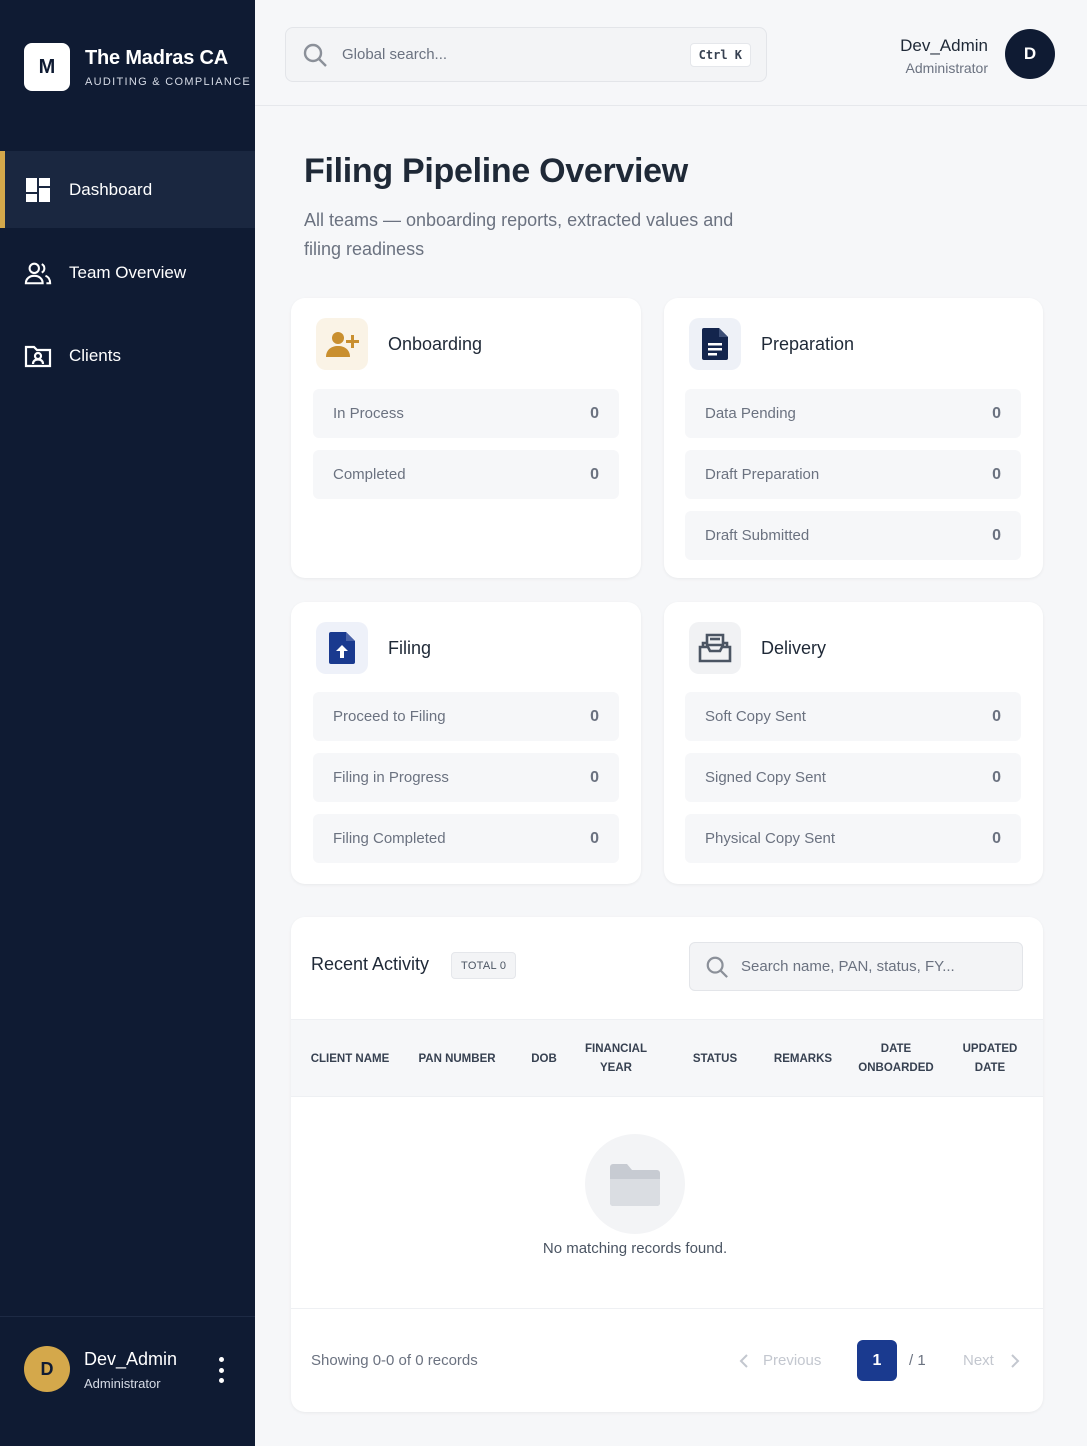  I want to click on sidebar-item-label: Team Overview, so click(128, 272).